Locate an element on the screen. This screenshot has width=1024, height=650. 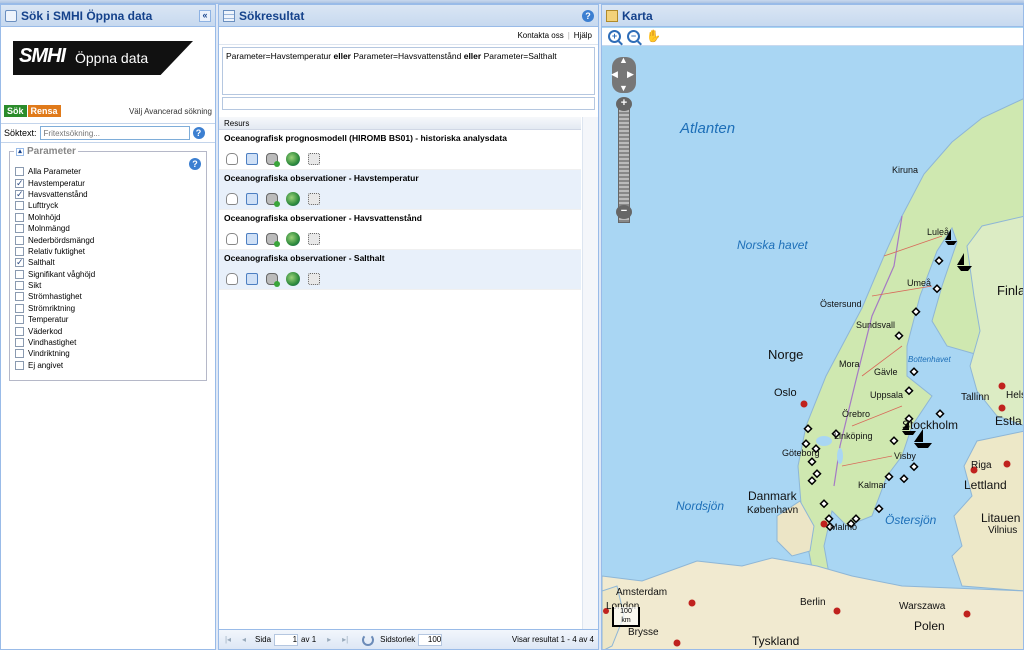
pan-hand-icon: ✋ is located at coordinates (653, 36).